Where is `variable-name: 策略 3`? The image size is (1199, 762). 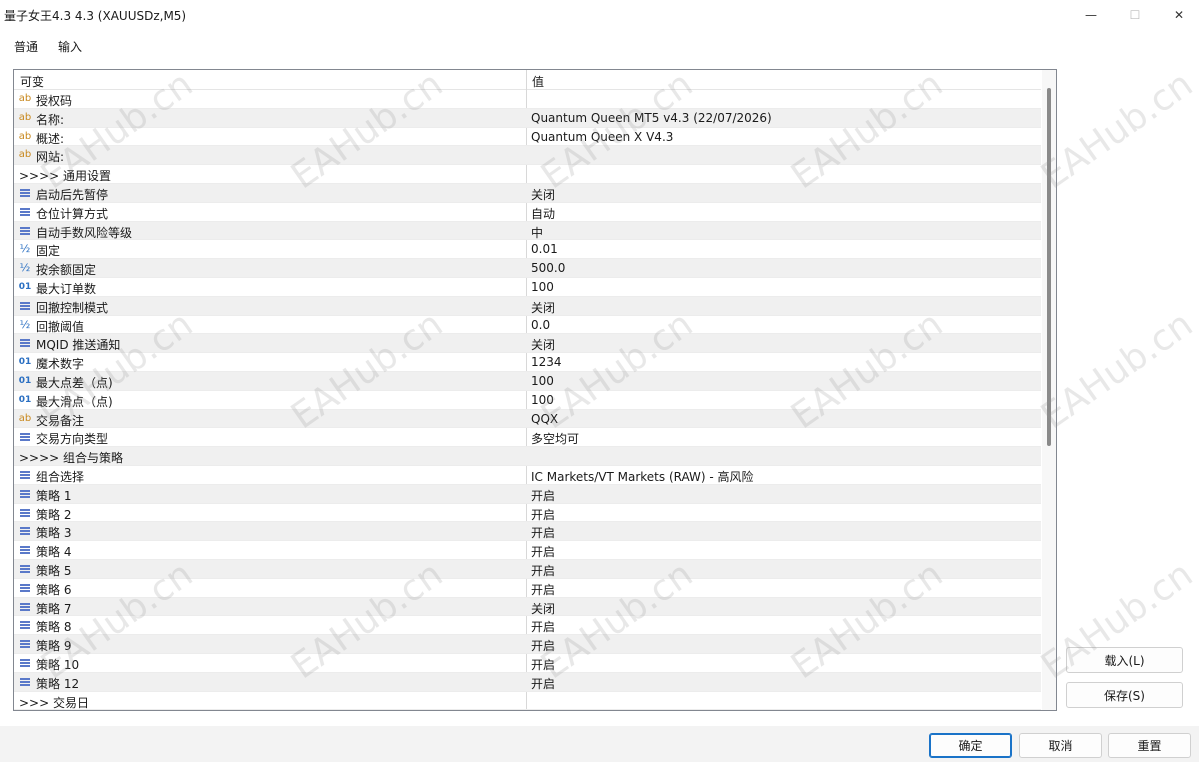
variable-name: 策略 3 is located at coordinates (54, 533).